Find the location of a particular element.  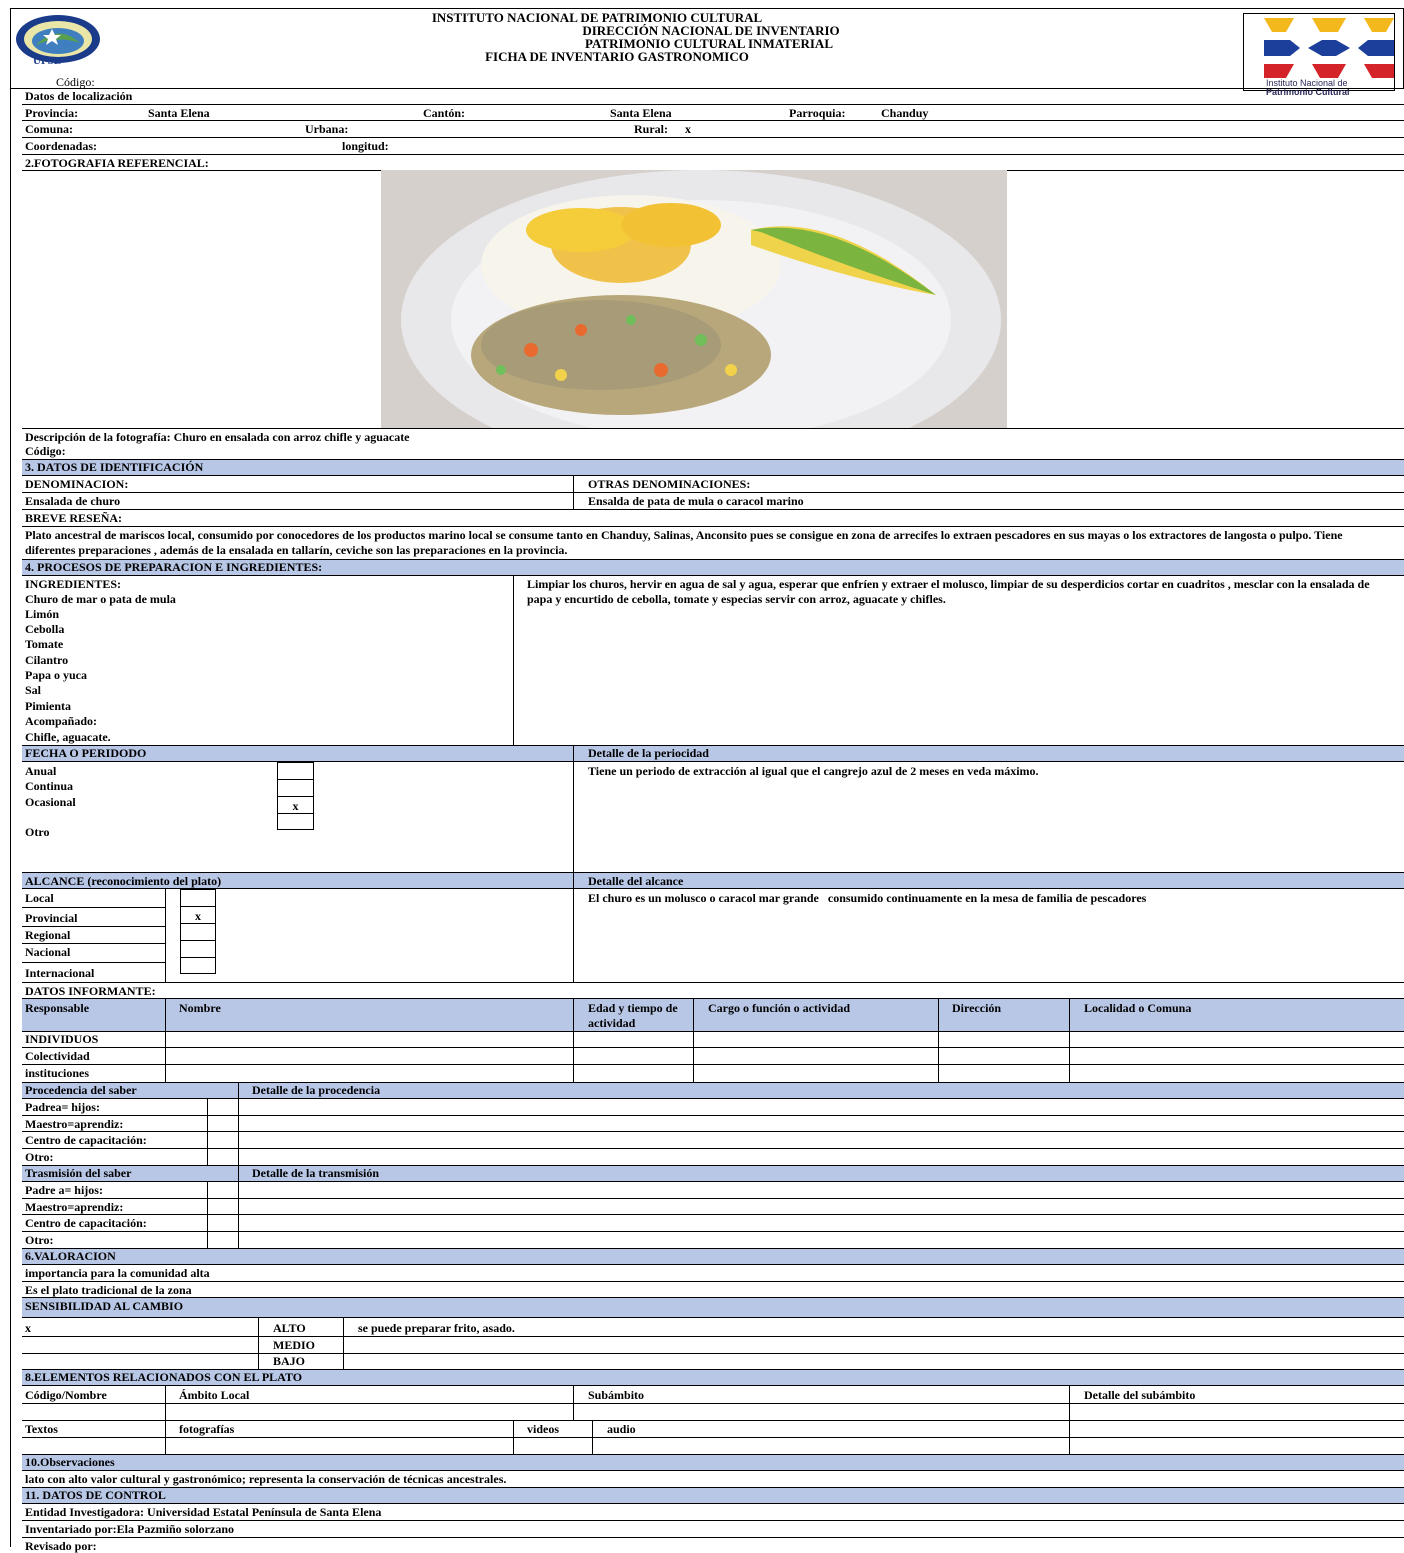

sensibilidad-title: SENSIBILIDAD AL CAMBIO is located at coordinates (104, 1306).